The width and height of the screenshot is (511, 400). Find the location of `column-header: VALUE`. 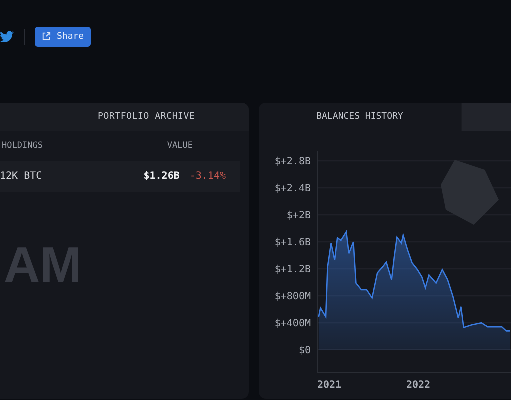

column-header: VALUE is located at coordinates (180, 147).